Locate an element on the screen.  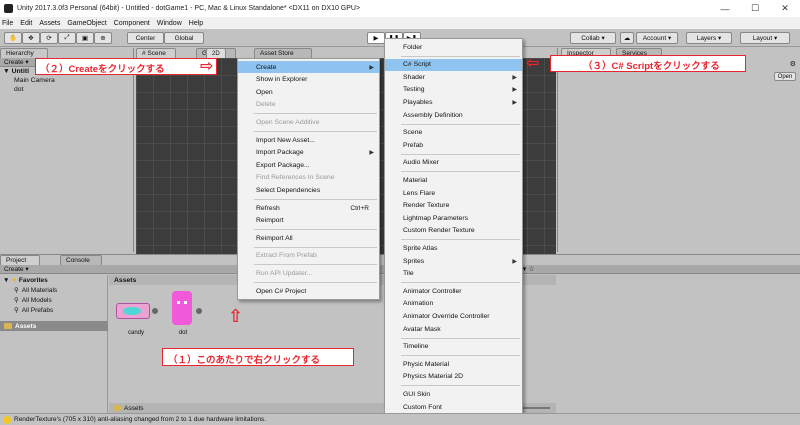
dot-eye is located at coordinates (185, 302).